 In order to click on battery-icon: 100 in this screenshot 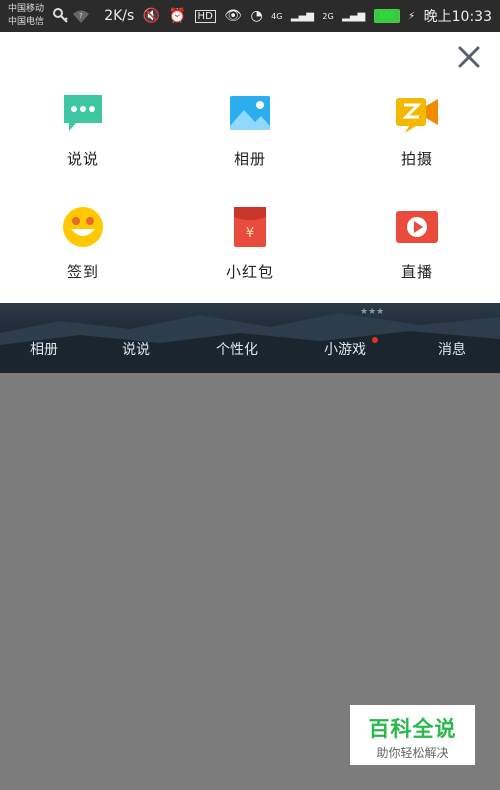, I will do `click(386, 16)`.